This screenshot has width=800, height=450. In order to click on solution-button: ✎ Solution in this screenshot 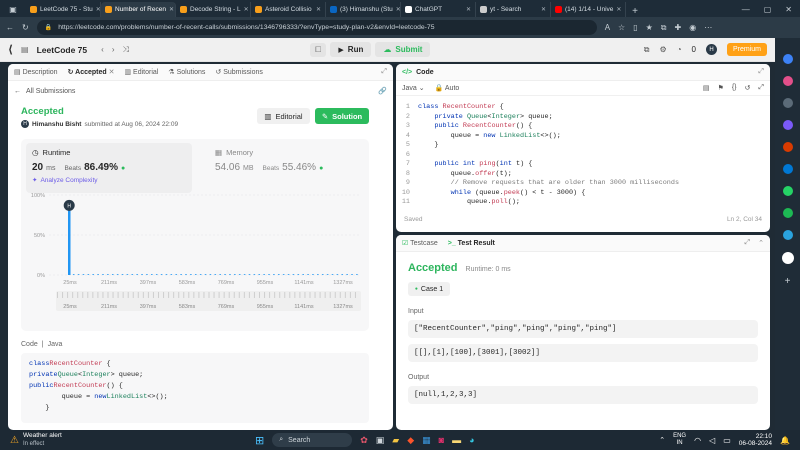, I will do `click(342, 116)`.